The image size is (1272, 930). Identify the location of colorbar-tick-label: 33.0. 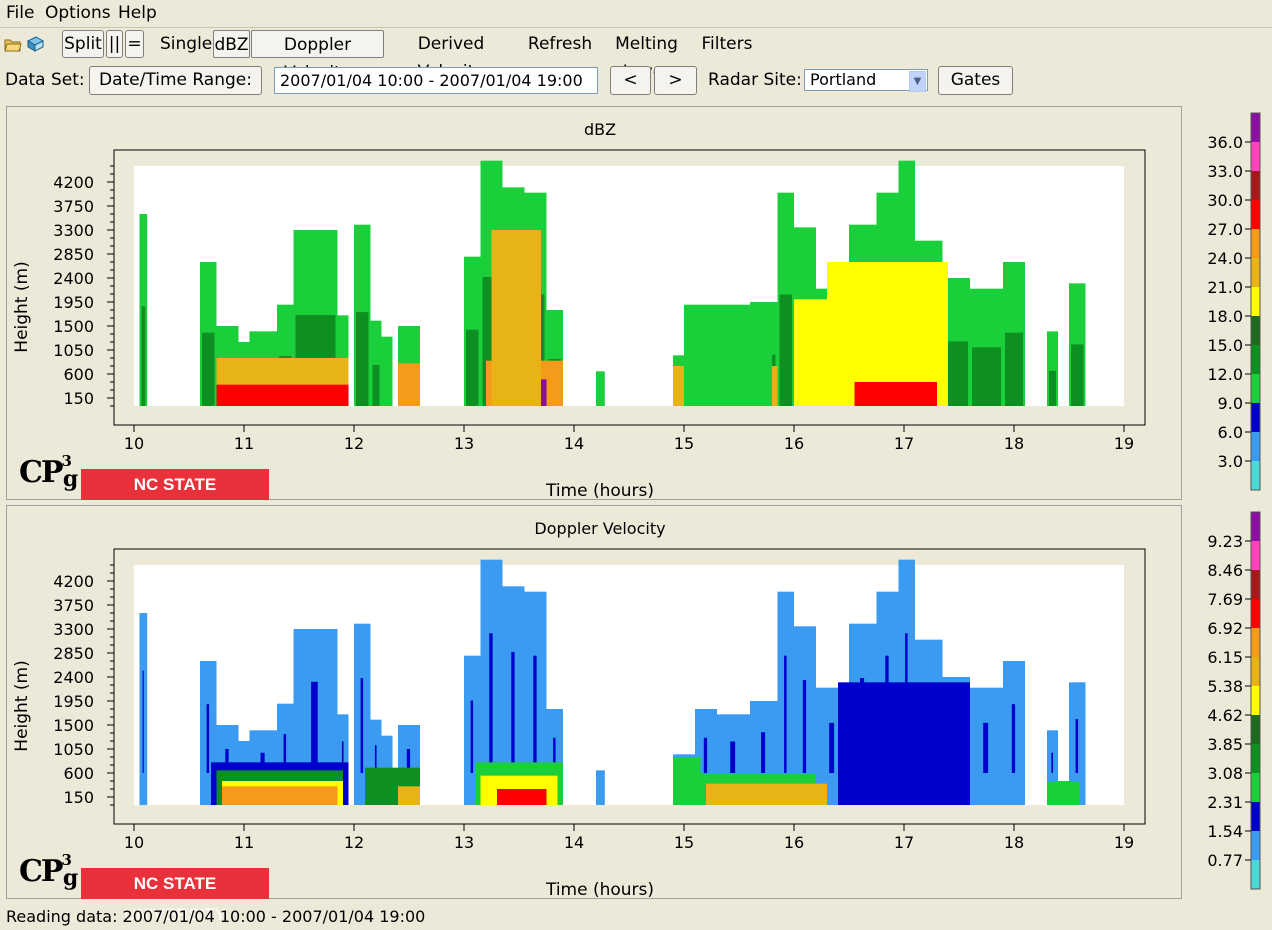
(1225, 171).